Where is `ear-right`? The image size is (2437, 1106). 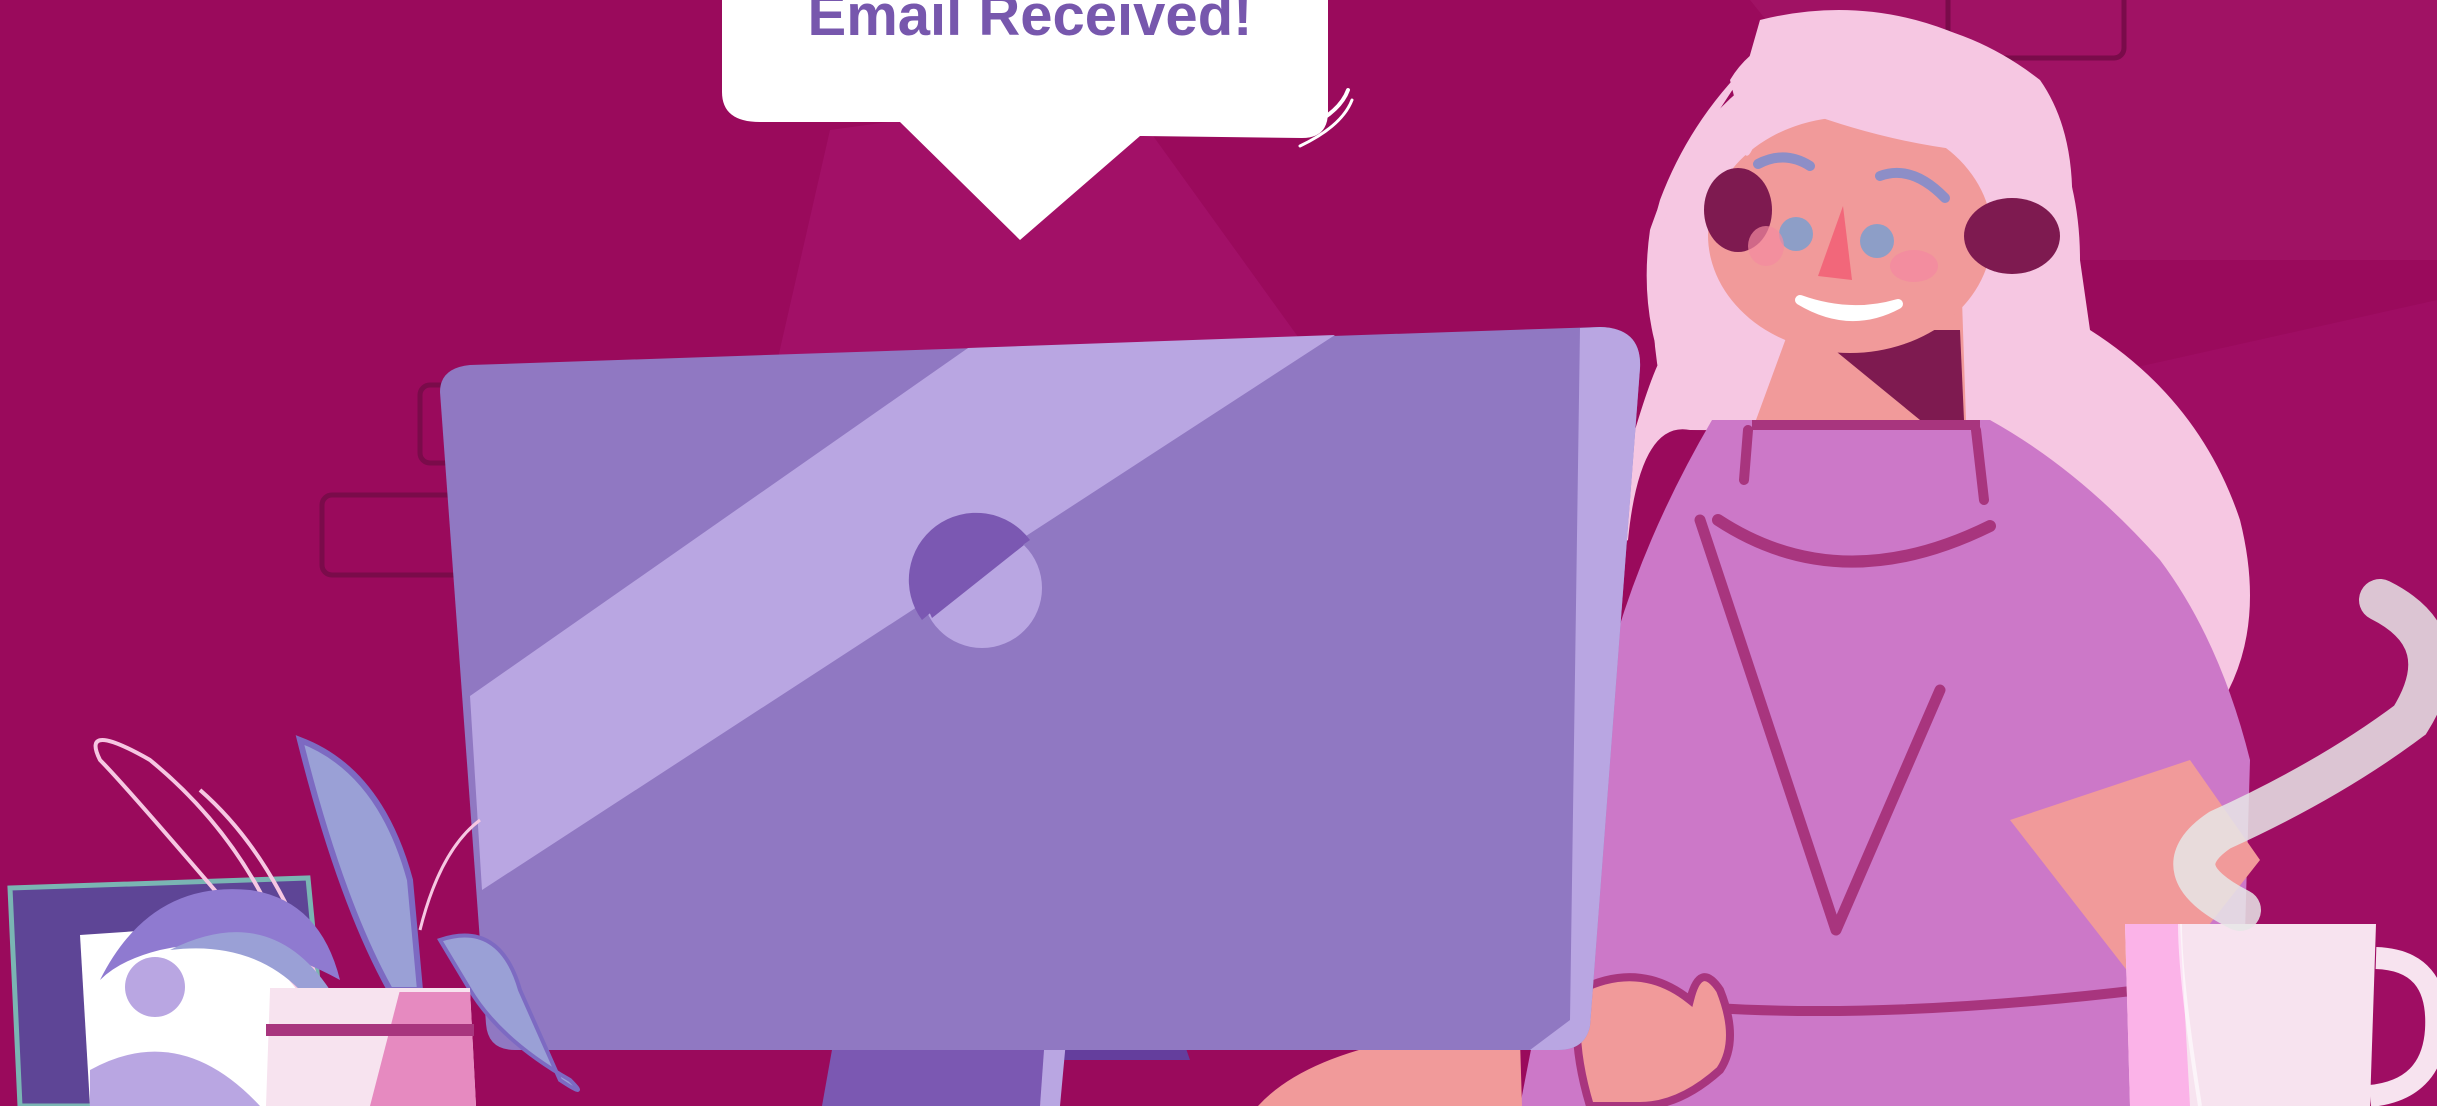 ear-right is located at coordinates (2012, 236).